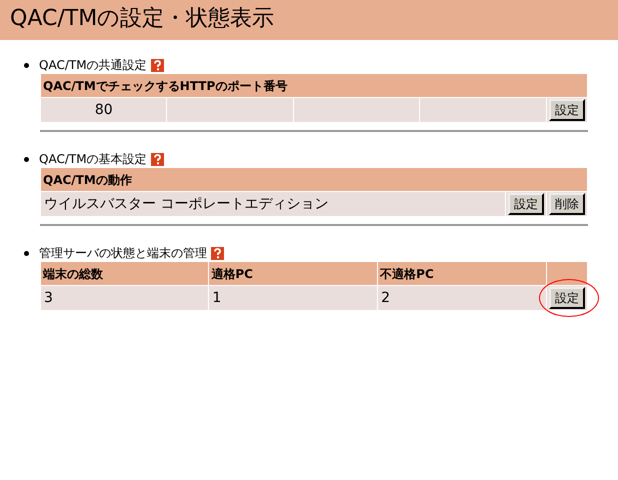 The width and height of the screenshot is (618, 480). What do you see at coordinates (462, 274) in the screenshot?
I see `column-header: 不適格PC` at bounding box center [462, 274].